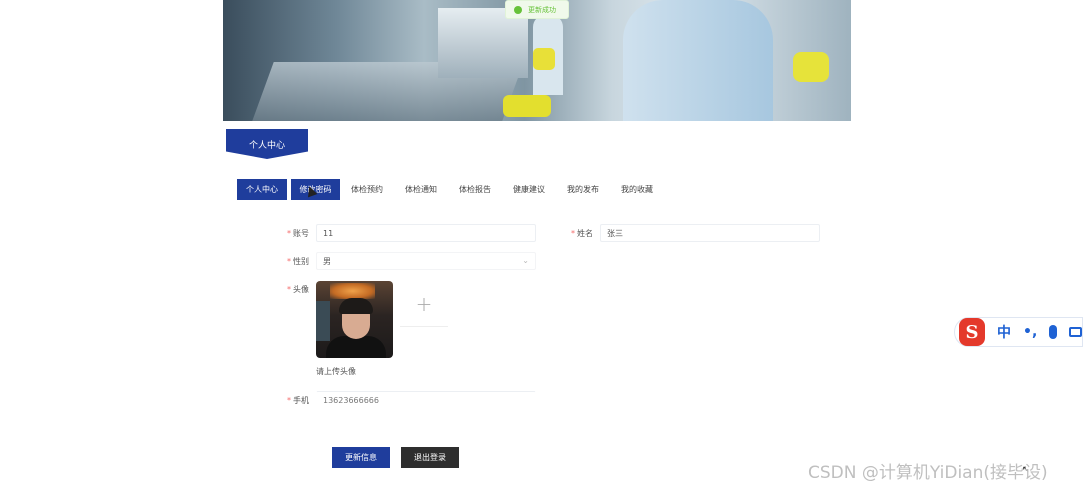  I want to click on avatar-upload-button: +, so click(424, 304).